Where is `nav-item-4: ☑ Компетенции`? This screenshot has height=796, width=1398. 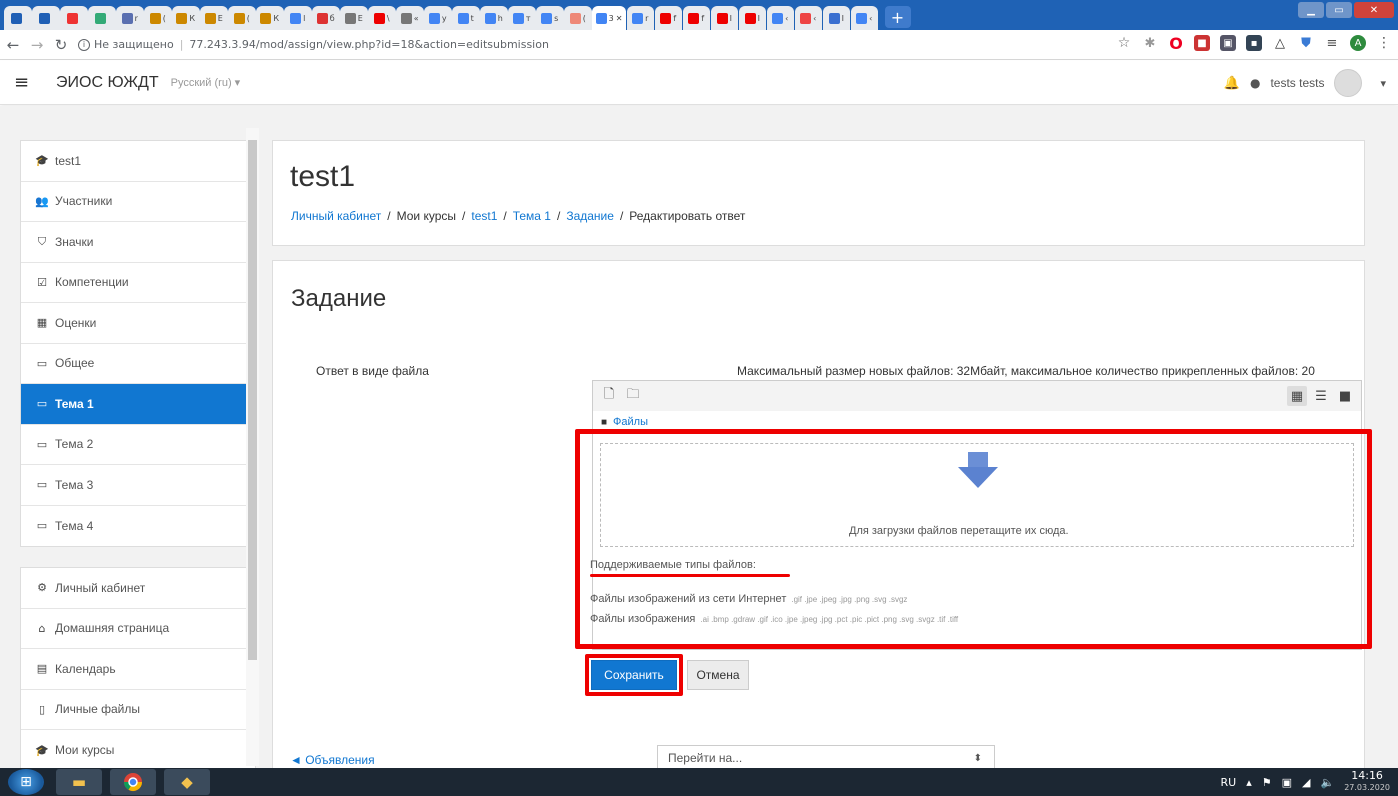
nav-item-4: ☑ Компетенции is located at coordinates (138, 283).